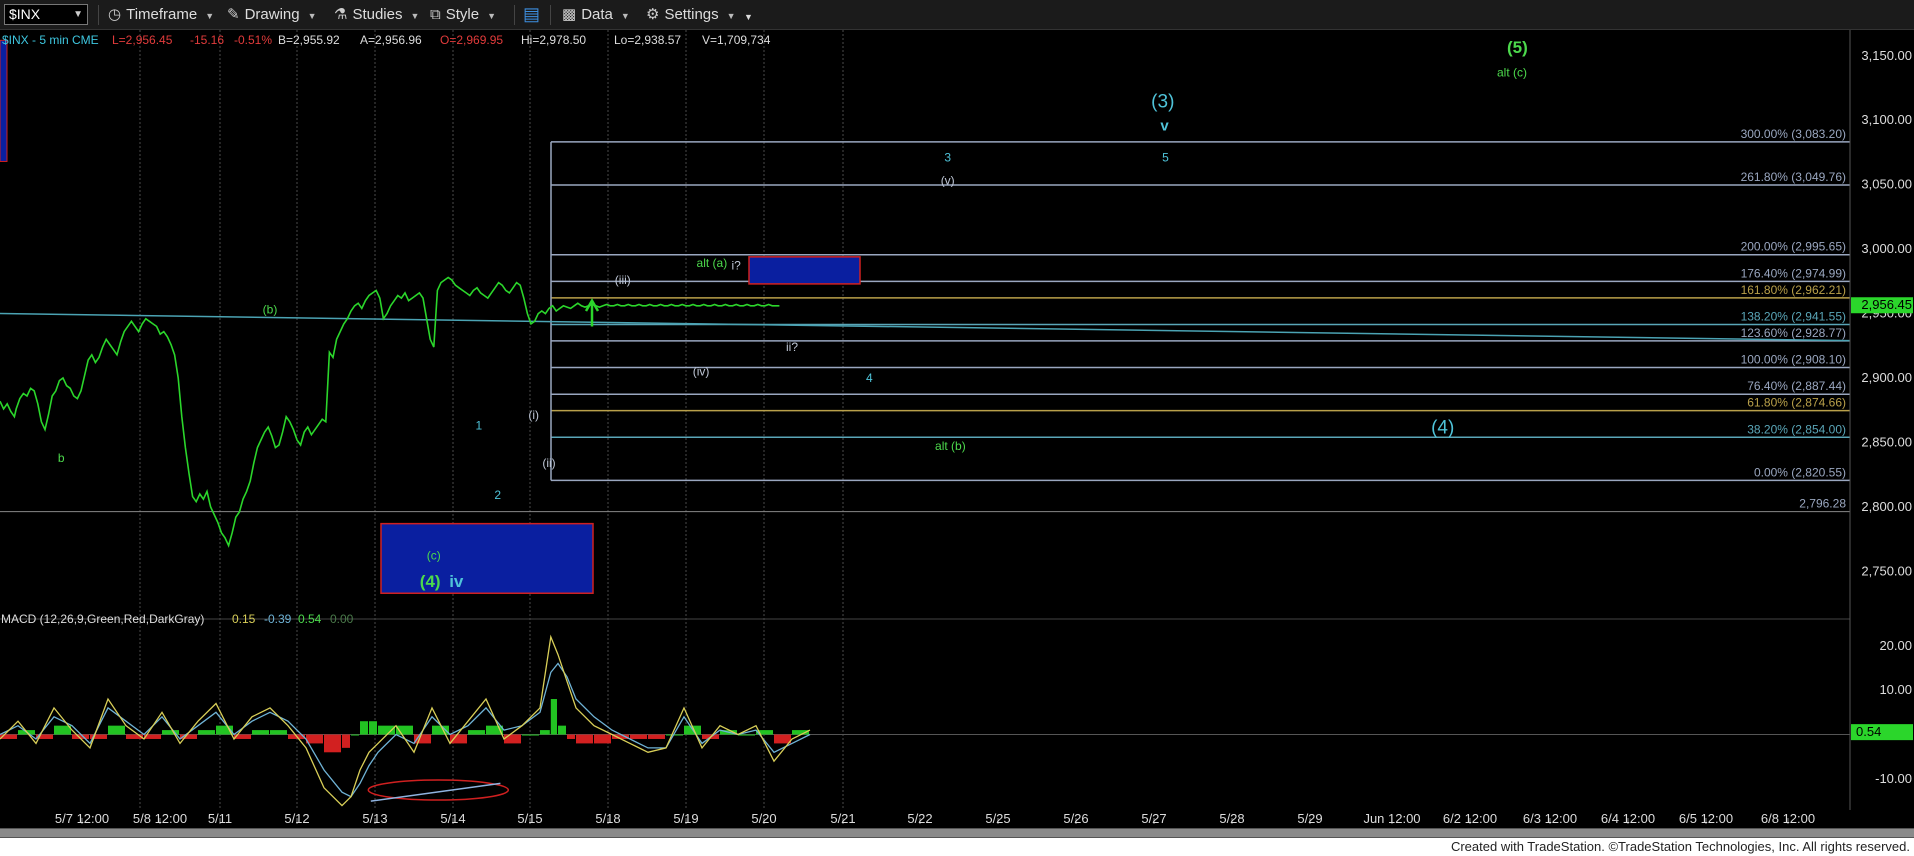 The image size is (1914, 856). Describe the element at coordinates (272, 14) in the screenshot. I see `drawing-menu: ✎ Drawing ▼` at that location.